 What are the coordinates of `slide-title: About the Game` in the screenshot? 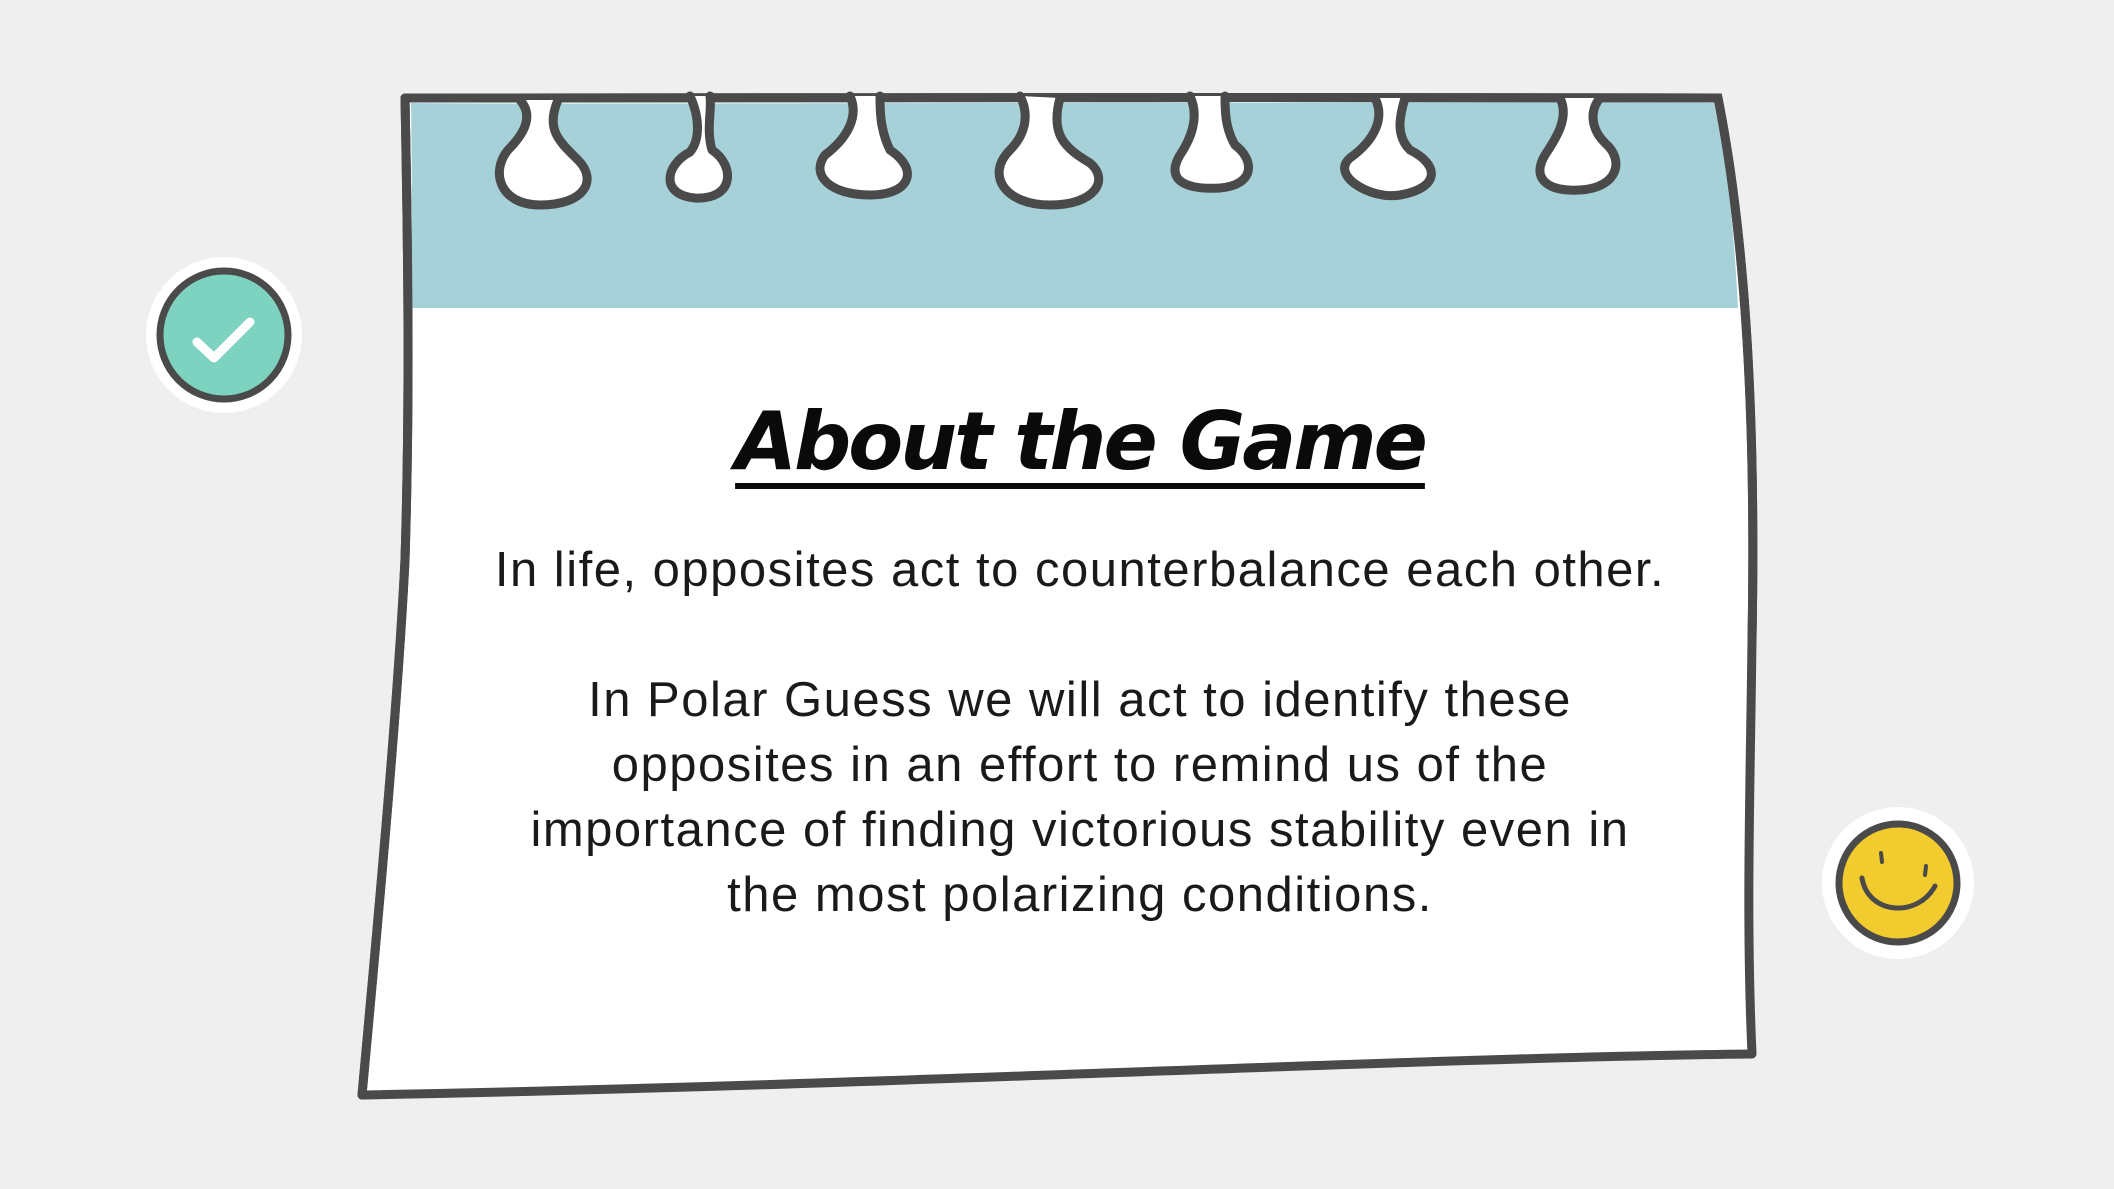 It's located at (1081, 441).